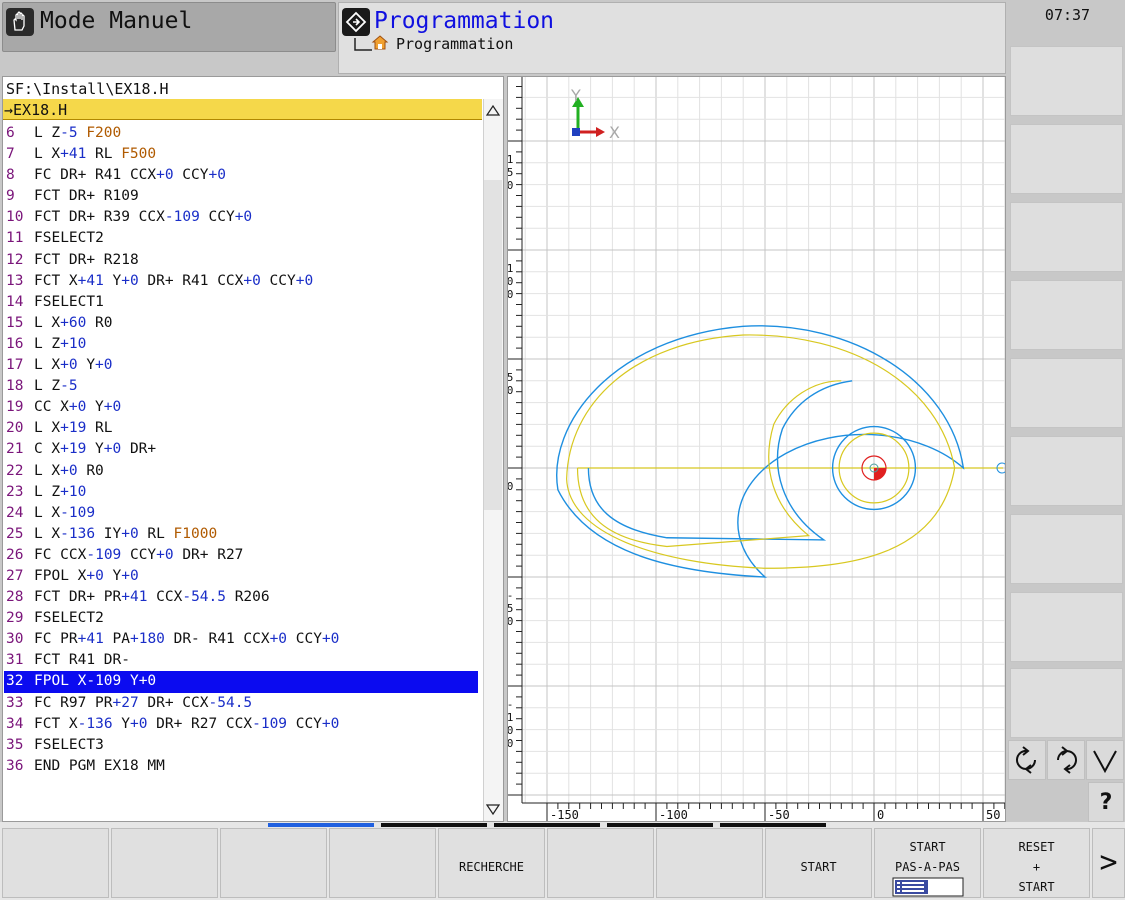  I want to click on line-number: 20, so click(15, 428).